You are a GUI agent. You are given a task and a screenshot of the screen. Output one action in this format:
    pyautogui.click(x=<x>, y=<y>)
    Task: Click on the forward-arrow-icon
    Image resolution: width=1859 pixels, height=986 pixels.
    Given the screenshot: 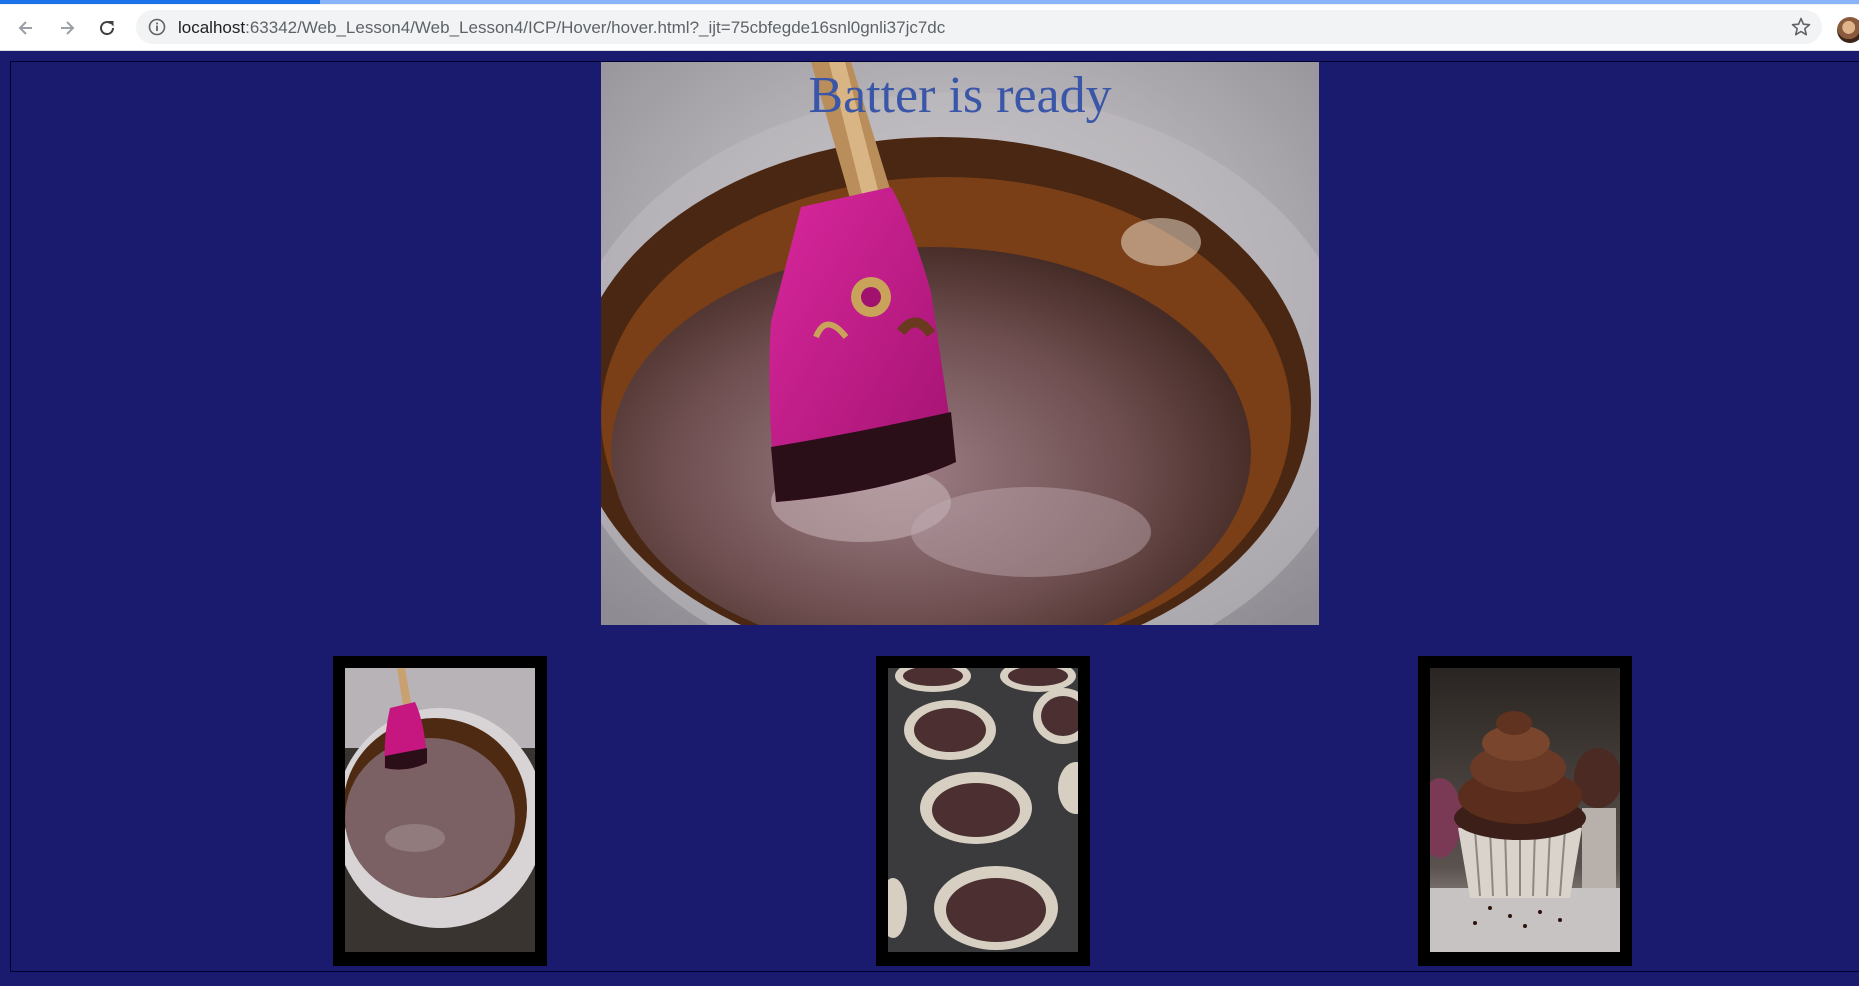 What is the action you would take?
    pyautogui.click(x=68, y=28)
    